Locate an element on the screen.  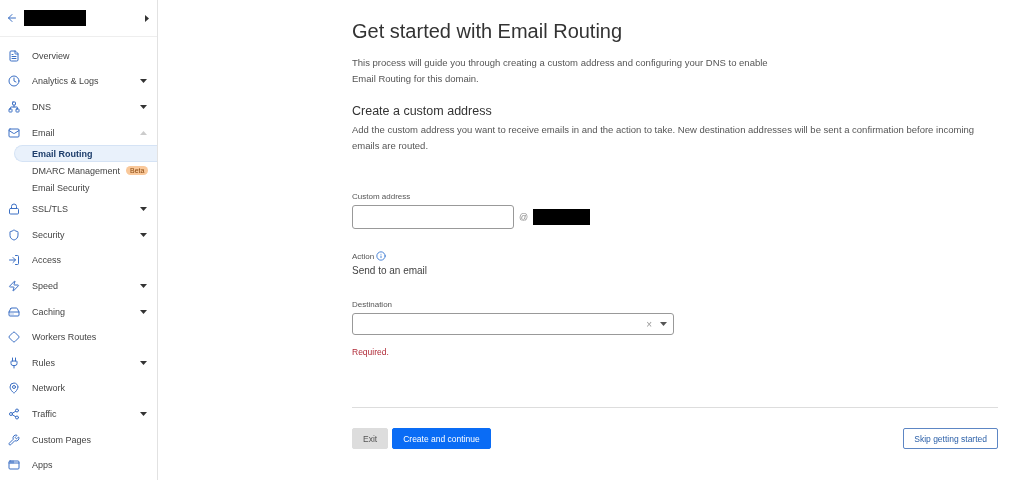
intro-text: This process will guide you through creating a custom address and configuring your DNS to enable Email Routing for this domain. is located at coordinates (560, 71).